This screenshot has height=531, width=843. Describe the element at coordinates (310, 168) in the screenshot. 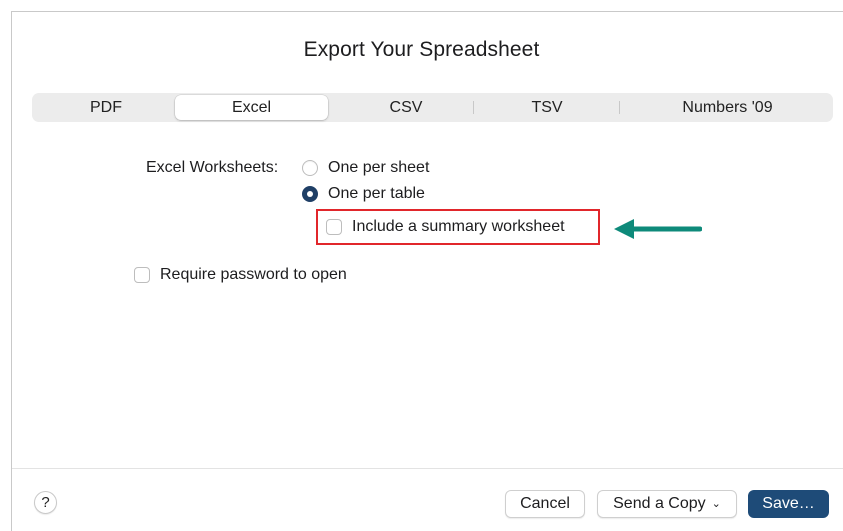

I see `radio-one-per-sheet` at that location.